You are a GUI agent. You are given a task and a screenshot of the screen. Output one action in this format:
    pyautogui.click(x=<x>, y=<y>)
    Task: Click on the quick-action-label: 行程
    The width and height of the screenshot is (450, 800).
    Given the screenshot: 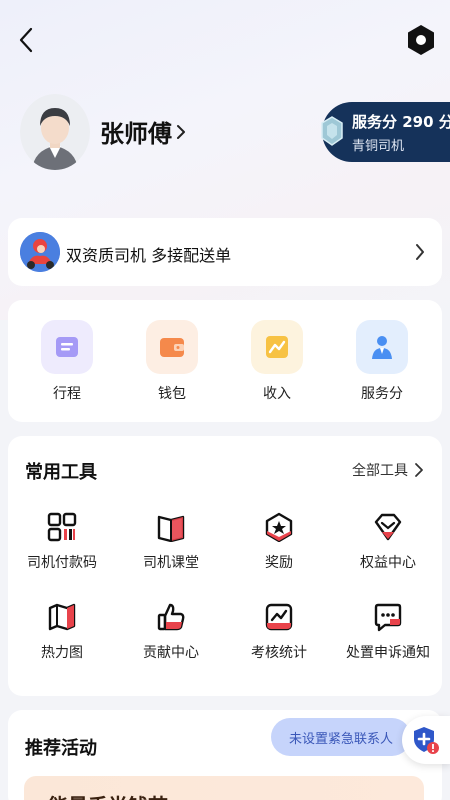 What is the action you would take?
    pyautogui.click(x=67, y=394)
    